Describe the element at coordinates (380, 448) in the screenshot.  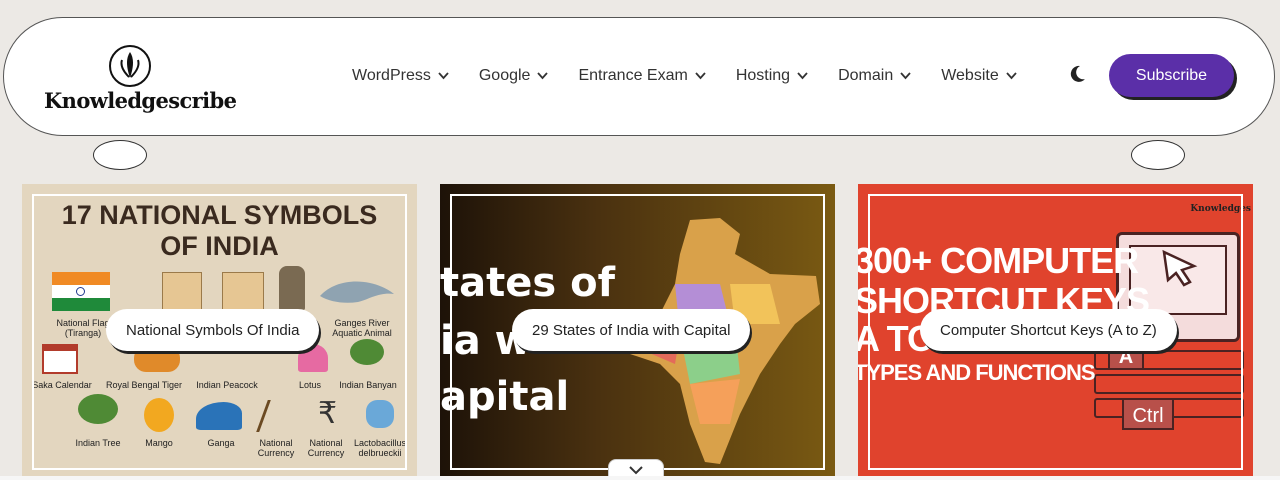
I see `symbol-label: Lactobacillus delbrueckii` at that location.